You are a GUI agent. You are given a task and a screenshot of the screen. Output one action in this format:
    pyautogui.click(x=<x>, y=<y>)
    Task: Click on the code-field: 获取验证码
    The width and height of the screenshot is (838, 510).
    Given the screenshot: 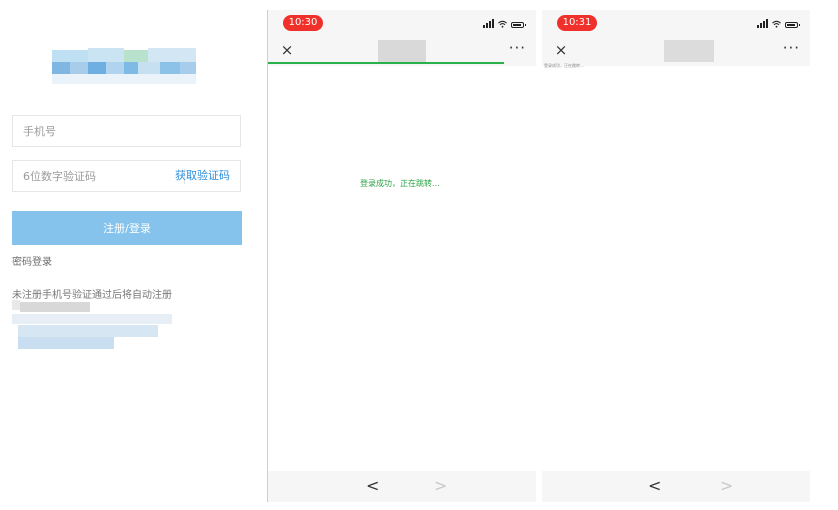 What is the action you would take?
    pyautogui.click(x=126, y=176)
    